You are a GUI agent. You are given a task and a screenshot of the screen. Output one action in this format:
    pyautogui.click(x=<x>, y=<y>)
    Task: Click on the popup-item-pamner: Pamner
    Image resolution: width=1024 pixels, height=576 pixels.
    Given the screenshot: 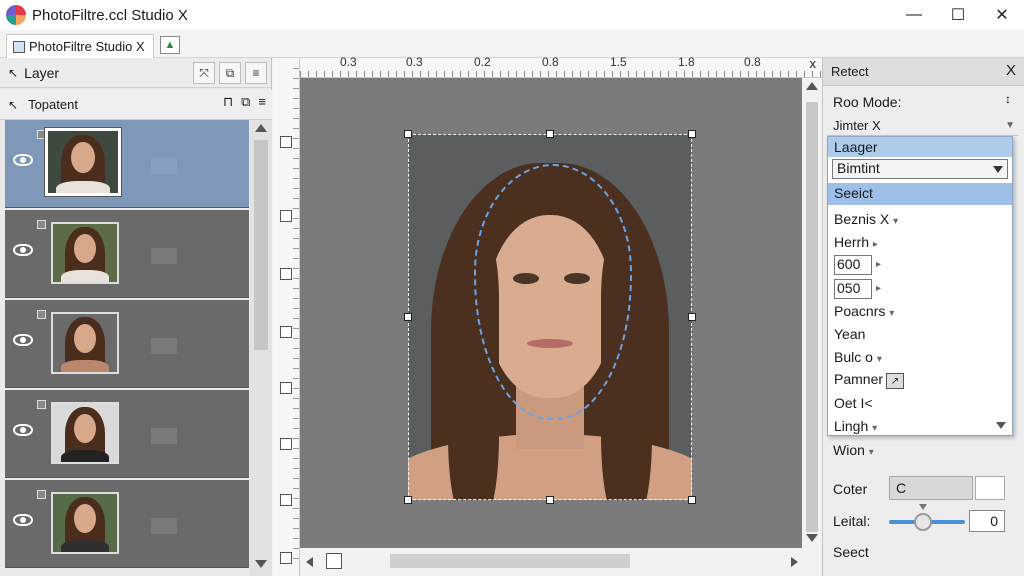 What is the action you would take?
    pyautogui.click(x=858, y=379)
    